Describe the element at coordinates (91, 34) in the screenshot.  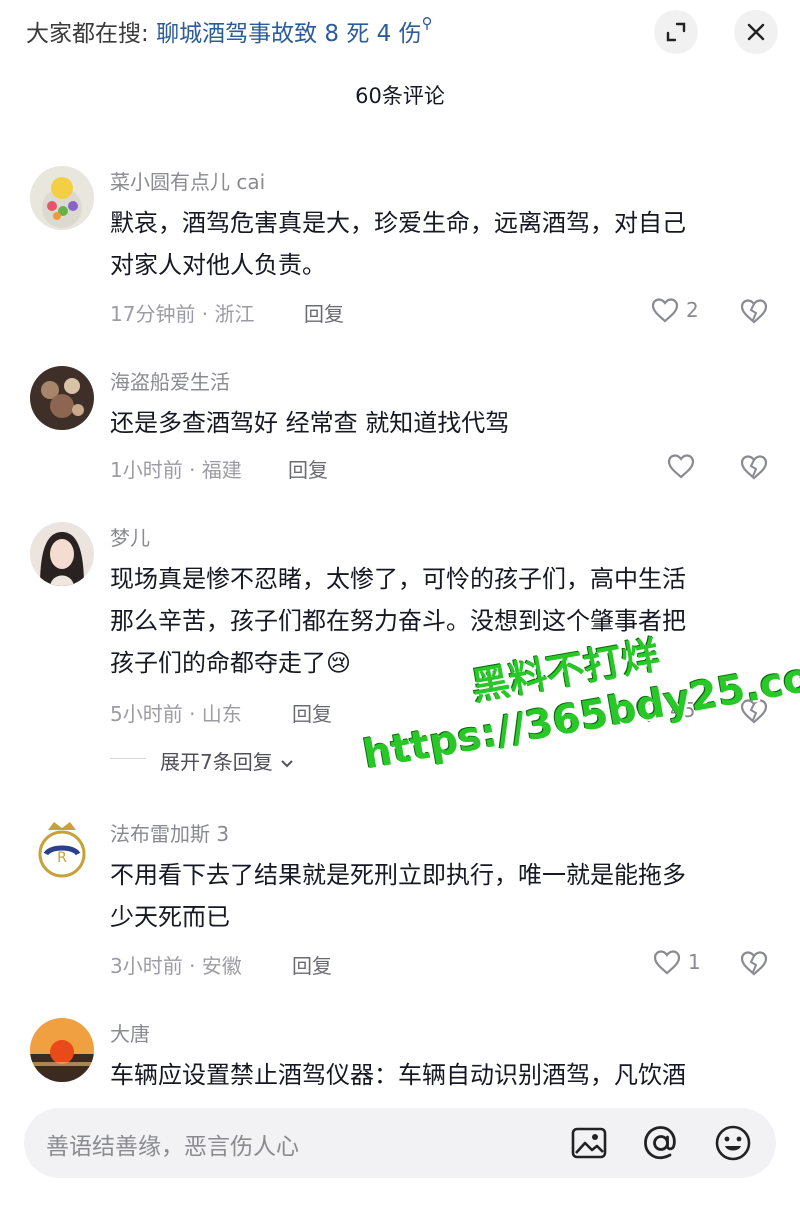
I see `trending-search-prefix: 大家都在搜:` at that location.